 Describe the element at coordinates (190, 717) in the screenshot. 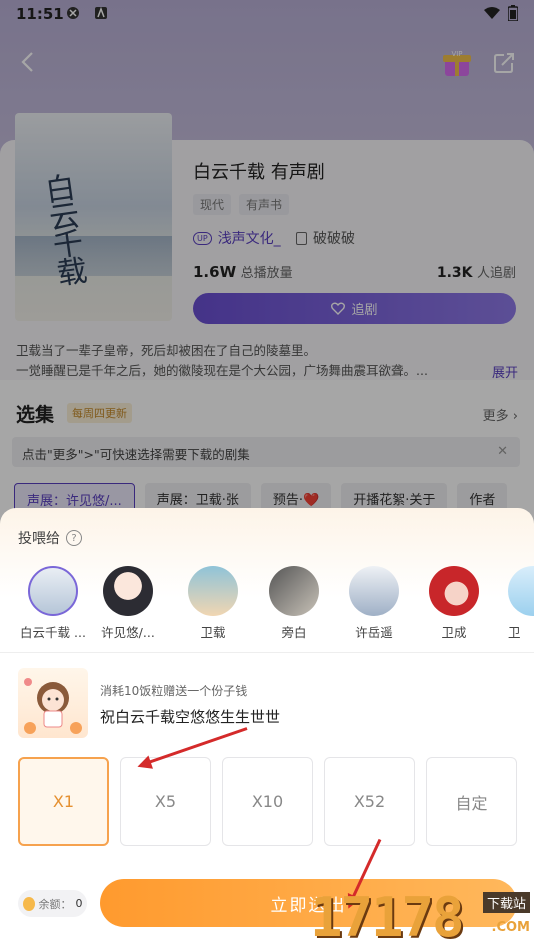

I see `gift-message: 祝白云千载空悠悠生生世世` at that location.